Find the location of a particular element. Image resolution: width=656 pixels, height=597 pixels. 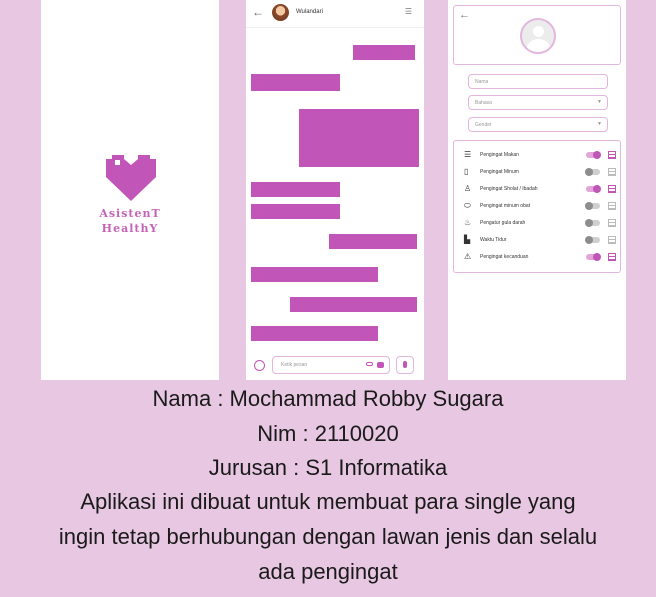

heart-logo-icon is located at coordinates (131, 178).